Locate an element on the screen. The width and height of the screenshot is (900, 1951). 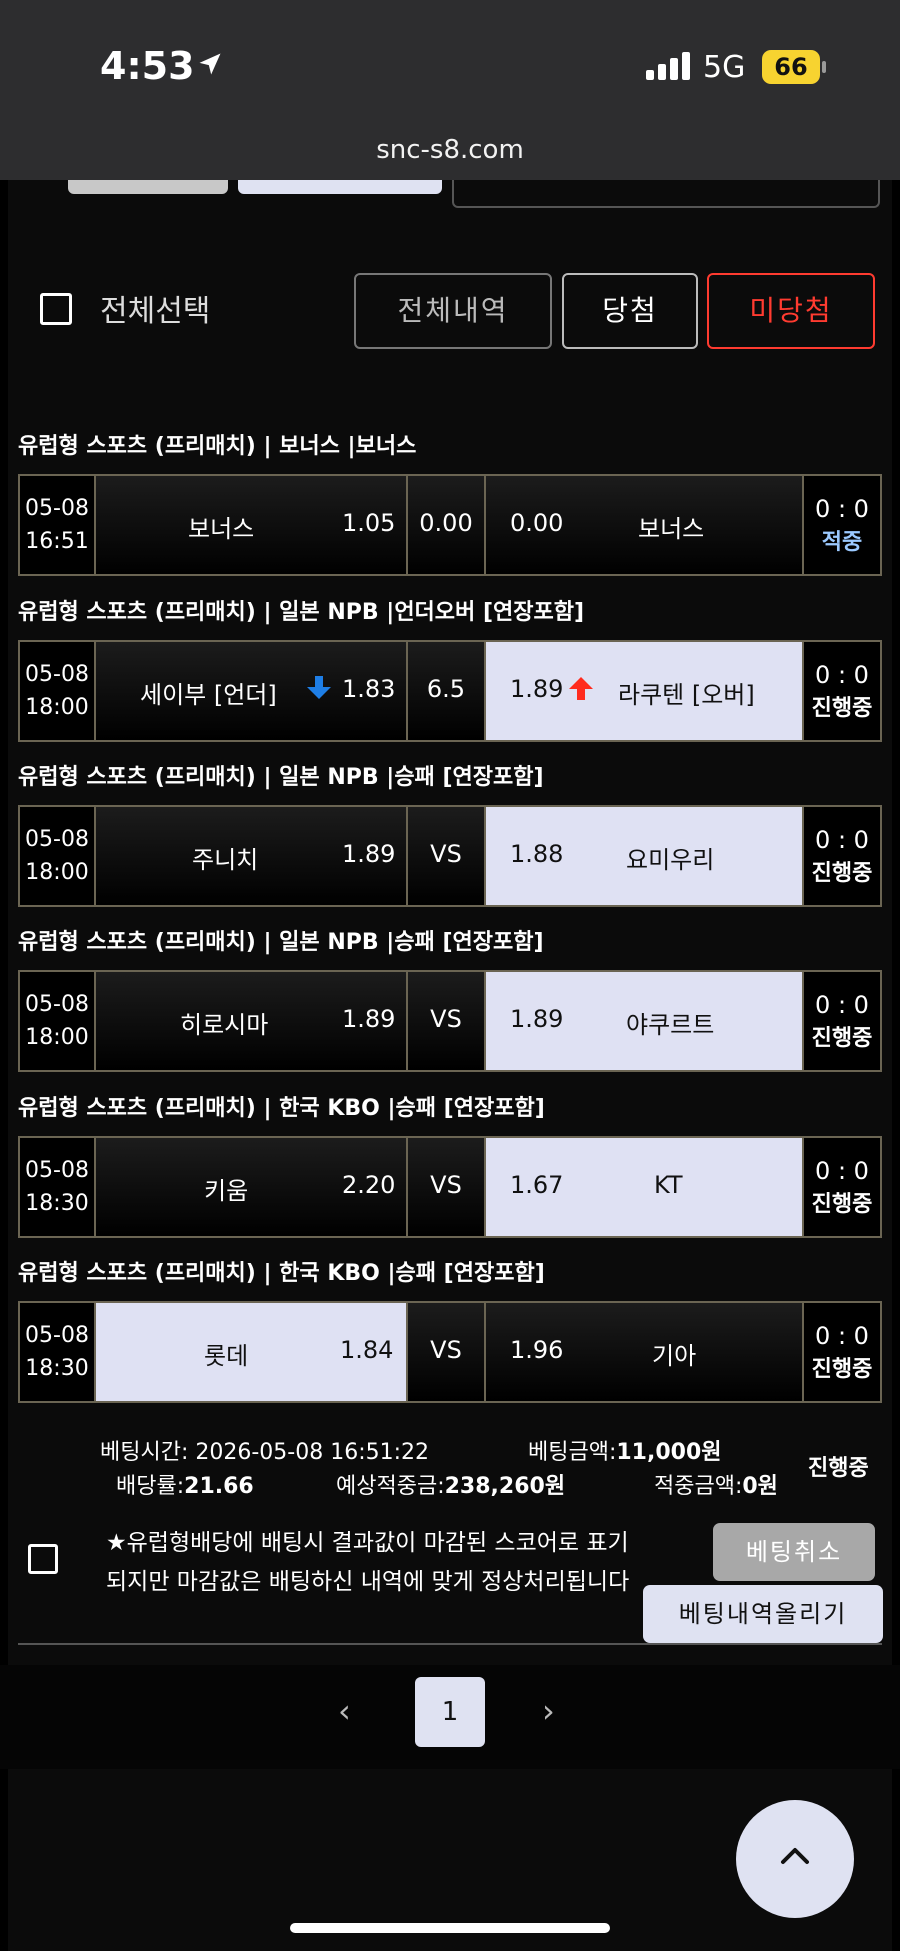
status-time: 4:53 is located at coordinates (147, 66).